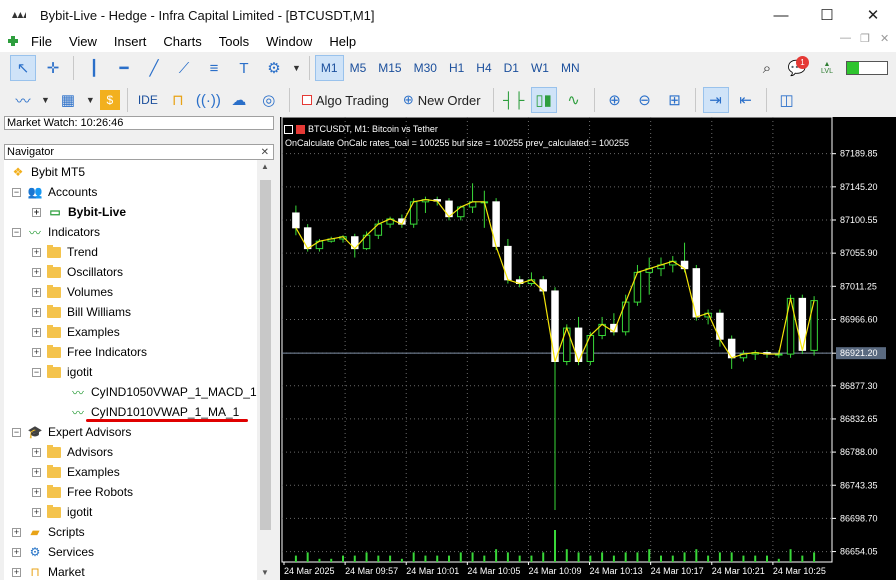 This screenshot has width=896, height=580. What do you see at coordinates (72, 292) in the screenshot?
I see `tree-indicator-volumes: + Volumes` at bounding box center [72, 292].